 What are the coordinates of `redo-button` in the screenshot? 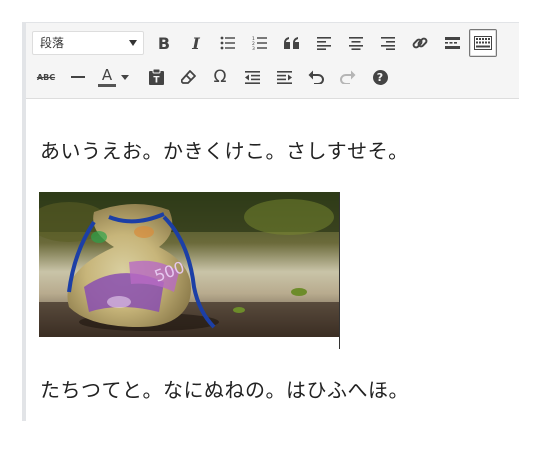 It's located at (348, 77).